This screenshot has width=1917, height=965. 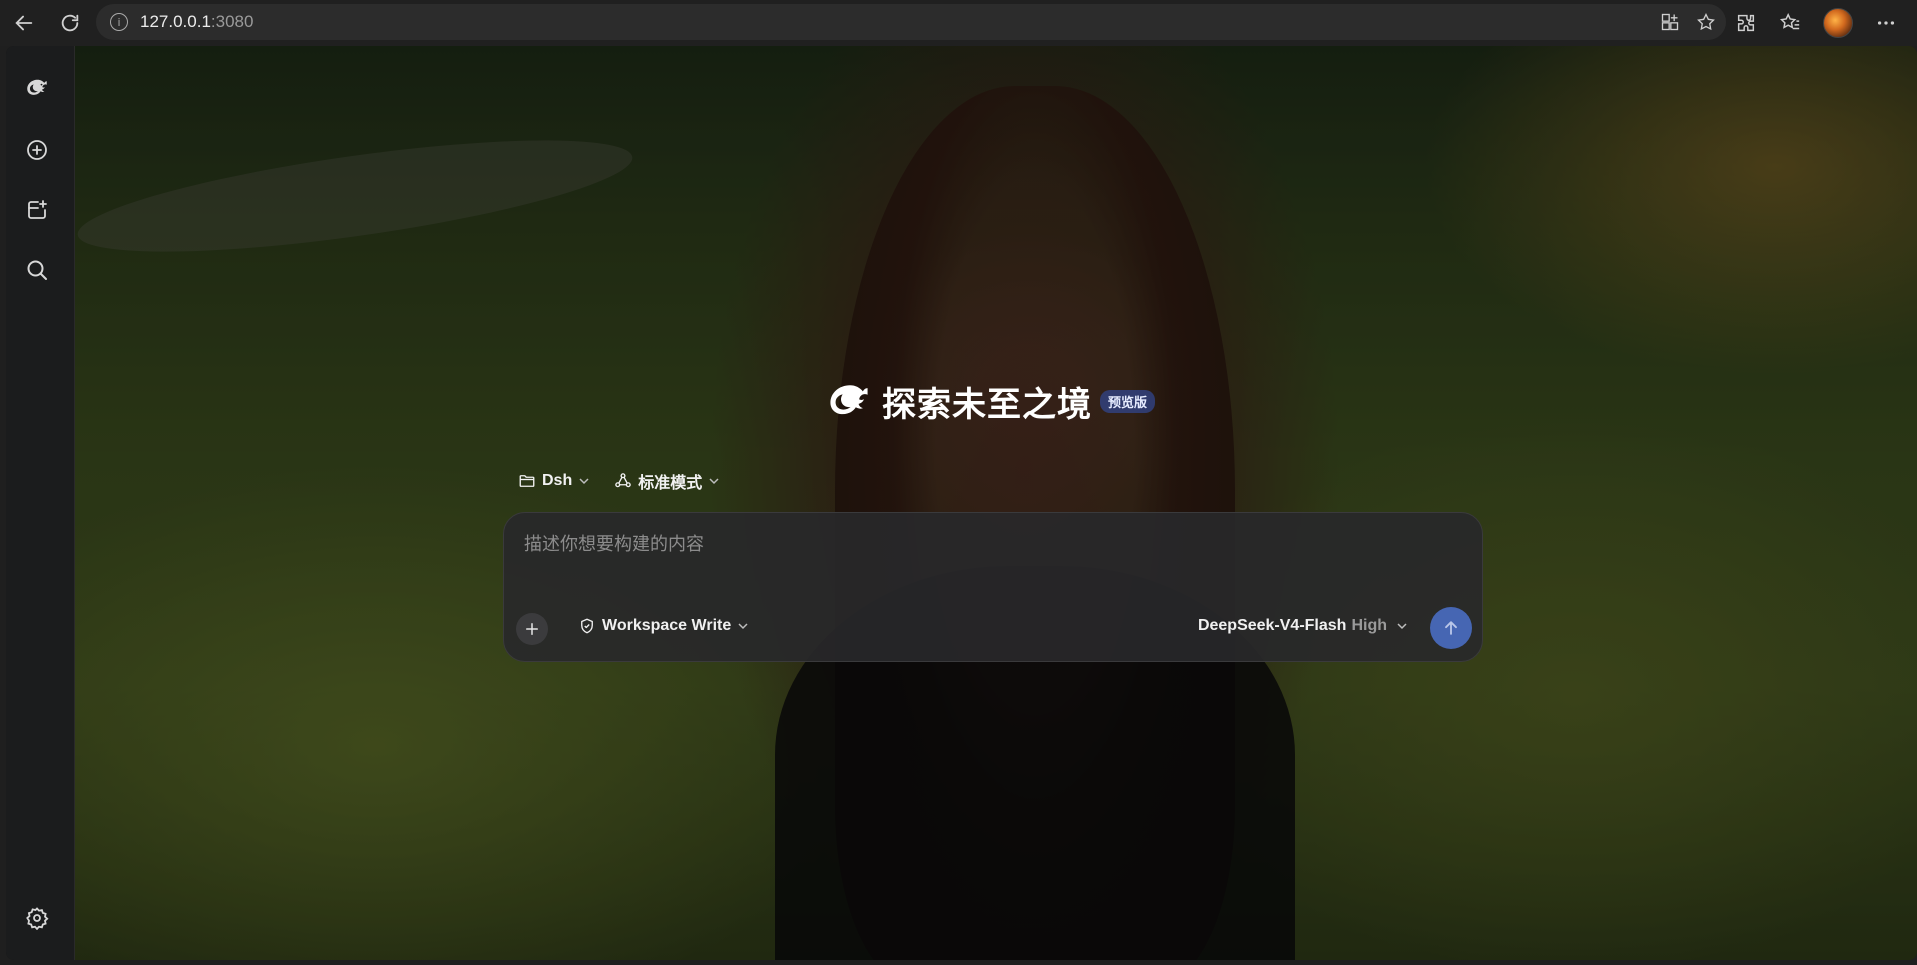 What do you see at coordinates (1272, 625) in the screenshot?
I see `model-name: DeepSeek-V4-Flash` at bounding box center [1272, 625].